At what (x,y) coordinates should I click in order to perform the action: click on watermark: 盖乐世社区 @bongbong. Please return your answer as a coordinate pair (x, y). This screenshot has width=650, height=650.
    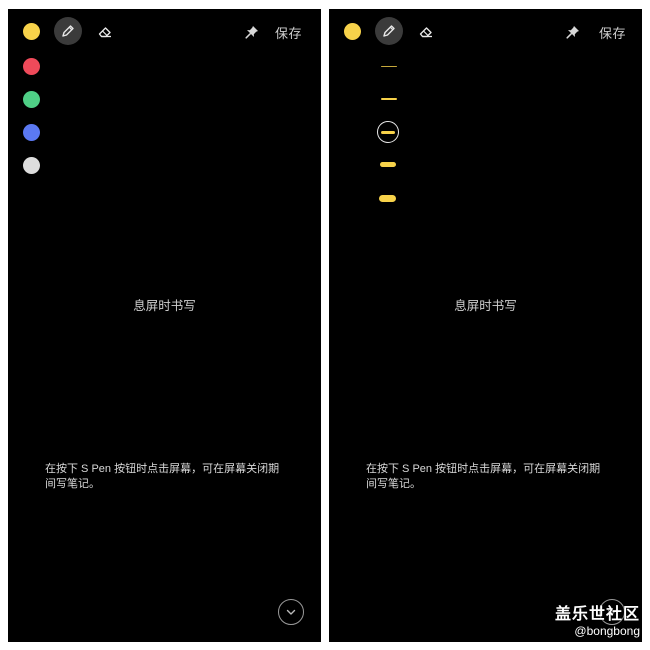
    Looking at the image, I should click on (597, 619).